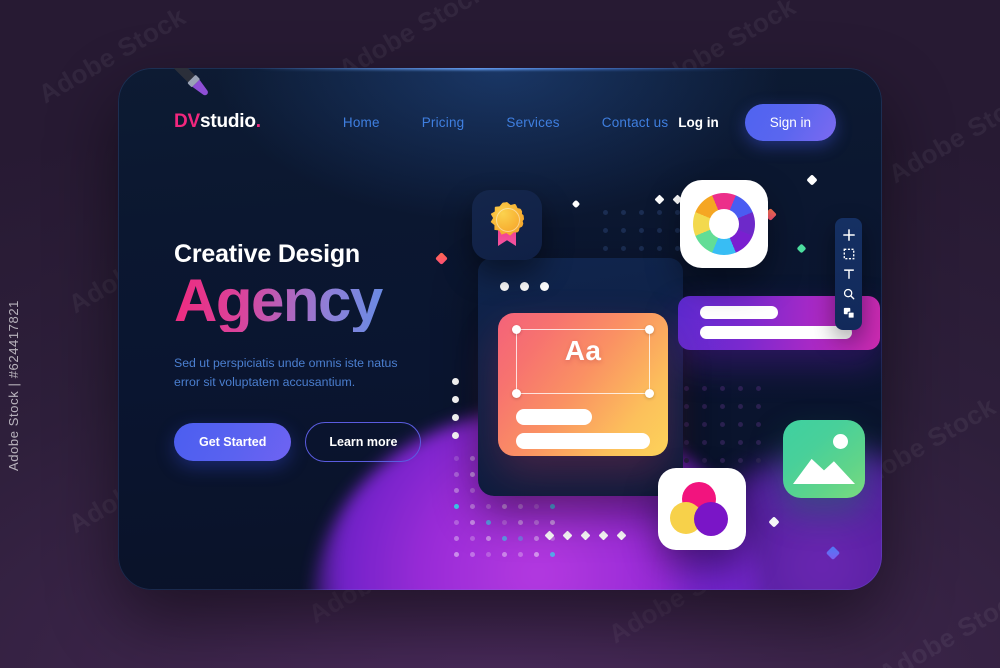 This screenshot has width=1000, height=668. What do you see at coordinates (361, 122) in the screenshot?
I see `nav-link-home: Home` at bounding box center [361, 122].